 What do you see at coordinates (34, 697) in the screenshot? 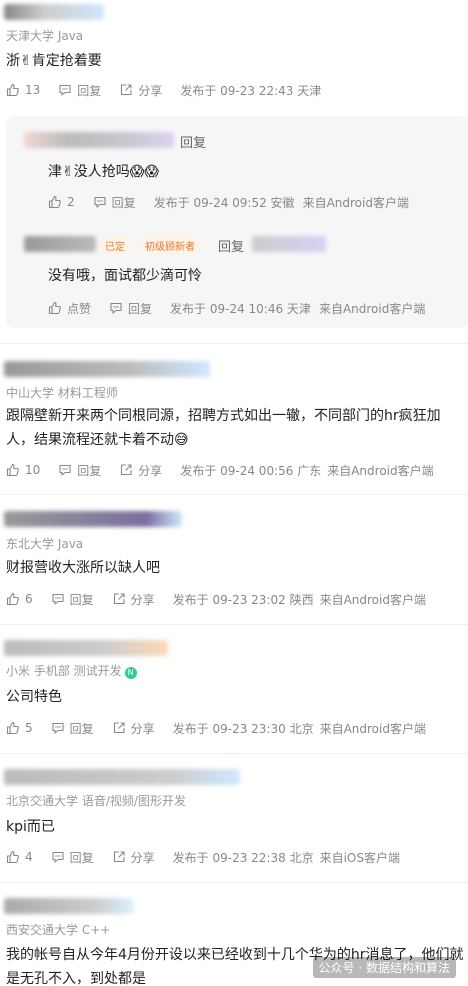
I see `comment-text: 公司特色` at bounding box center [34, 697].